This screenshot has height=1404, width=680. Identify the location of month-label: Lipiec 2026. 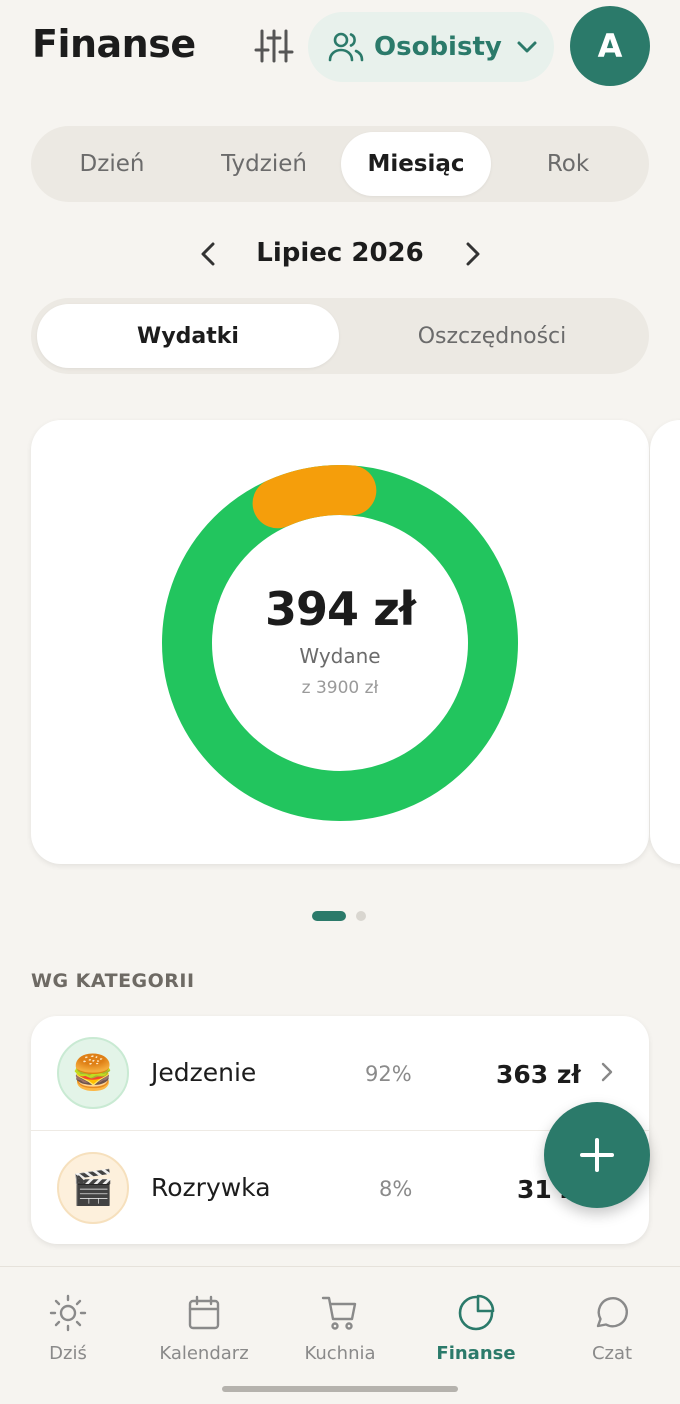
(340, 253).